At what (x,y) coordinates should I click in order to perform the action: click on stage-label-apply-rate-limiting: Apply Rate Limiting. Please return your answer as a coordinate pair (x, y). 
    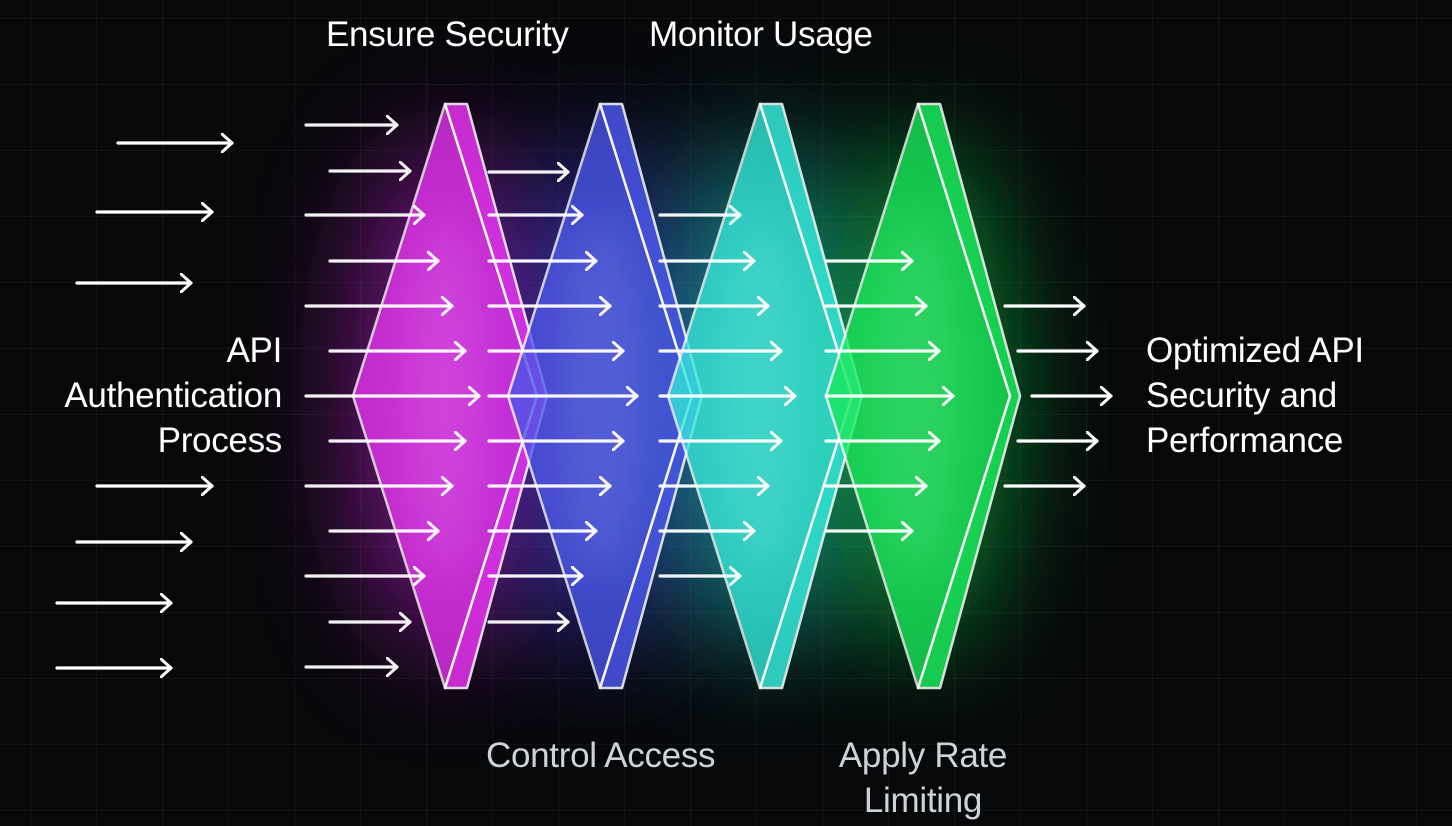
    Looking at the image, I should click on (923, 778).